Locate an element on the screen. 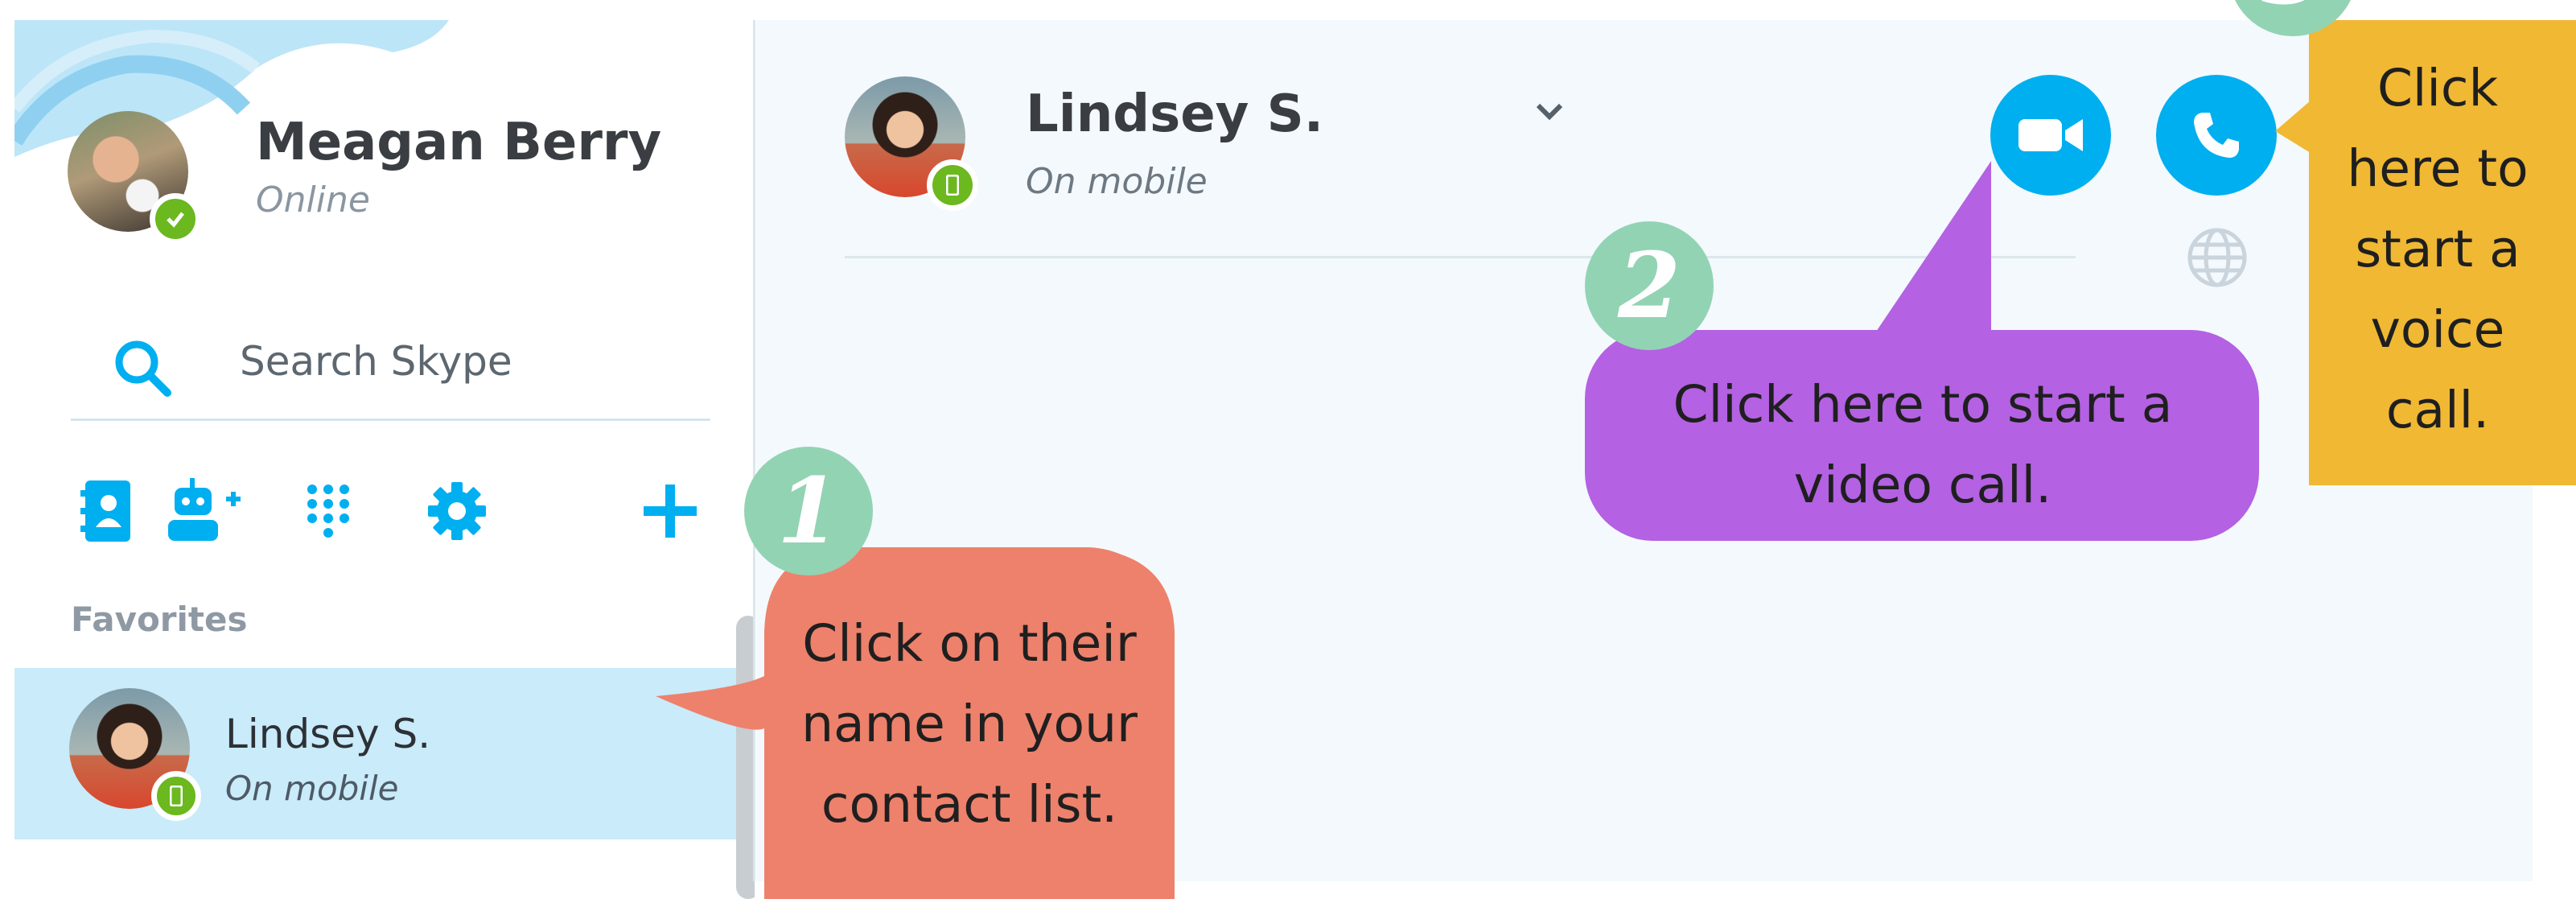 The height and width of the screenshot is (899, 2576). dialpad-button is located at coordinates (328, 511).